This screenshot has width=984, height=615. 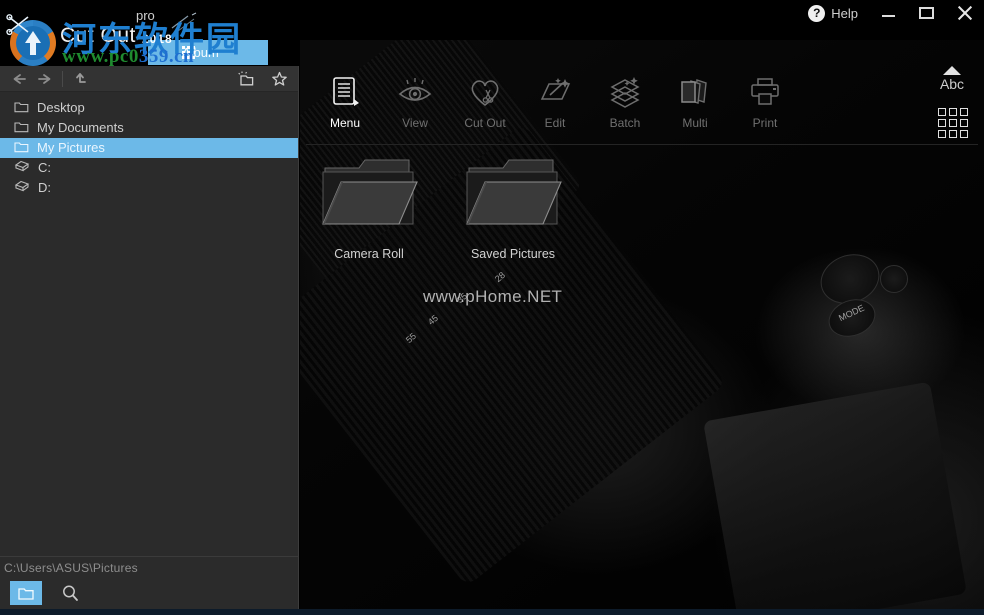 What do you see at coordinates (415, 123) in the screenshot?
I see `toolbar-item-label: View` at bounding box center [415, 123].